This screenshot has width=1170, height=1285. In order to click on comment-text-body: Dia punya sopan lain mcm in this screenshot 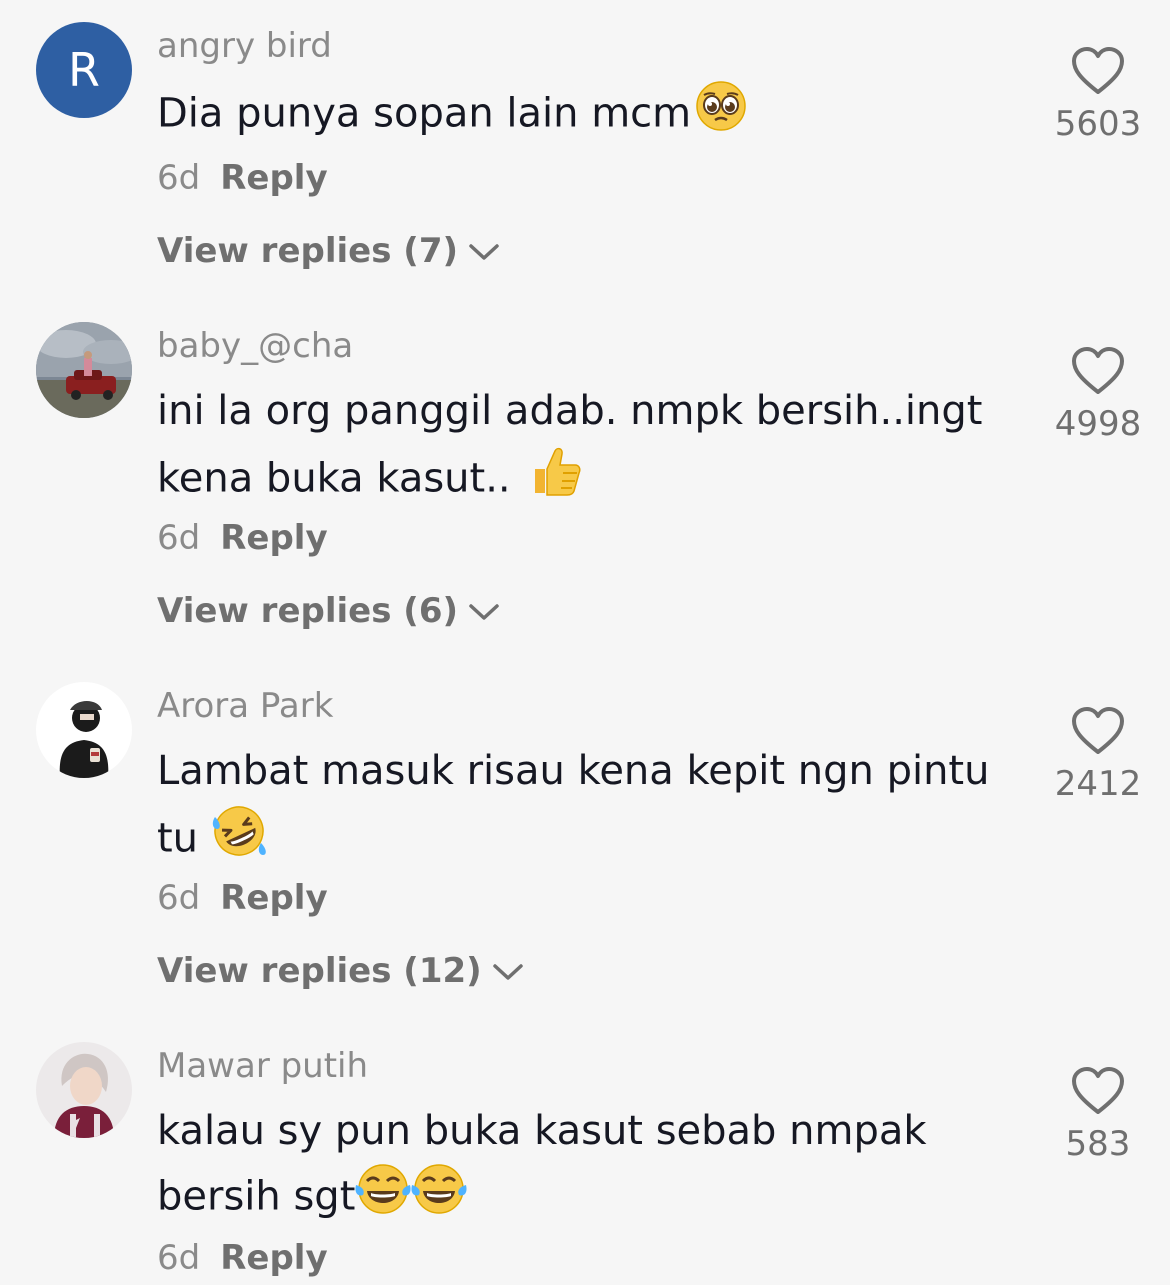, I will do `click(424, 113)`.